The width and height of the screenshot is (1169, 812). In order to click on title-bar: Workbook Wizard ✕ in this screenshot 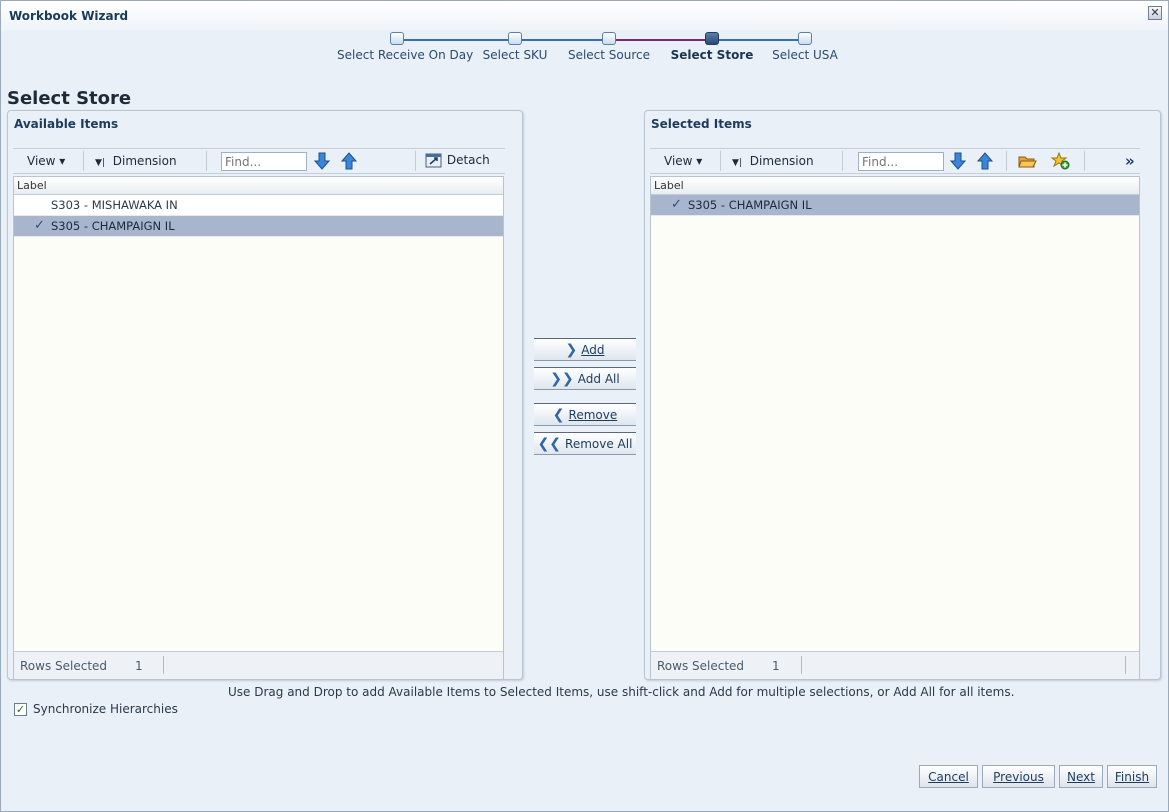, I will do `click(584, 16)`.